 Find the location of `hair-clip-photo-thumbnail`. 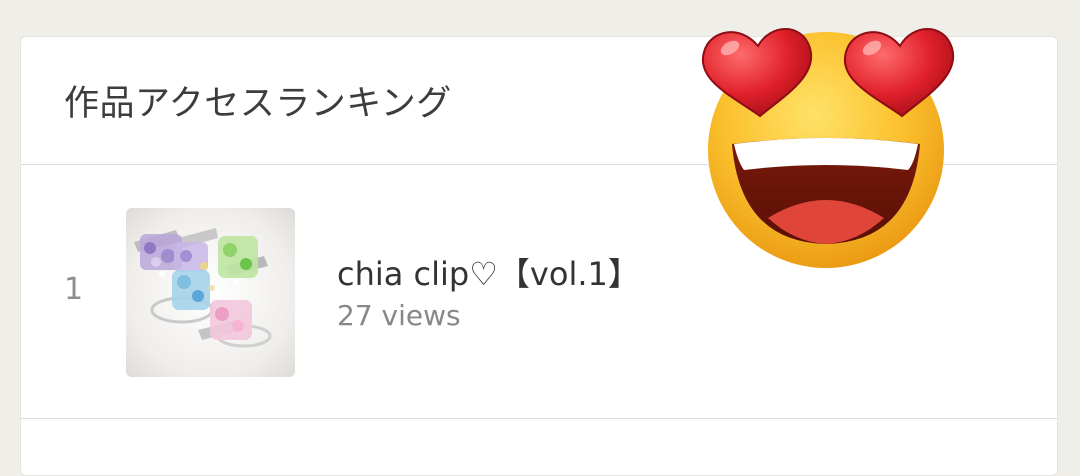

hair-clip-photo-thumbnail is located at coordinates (210, 292).